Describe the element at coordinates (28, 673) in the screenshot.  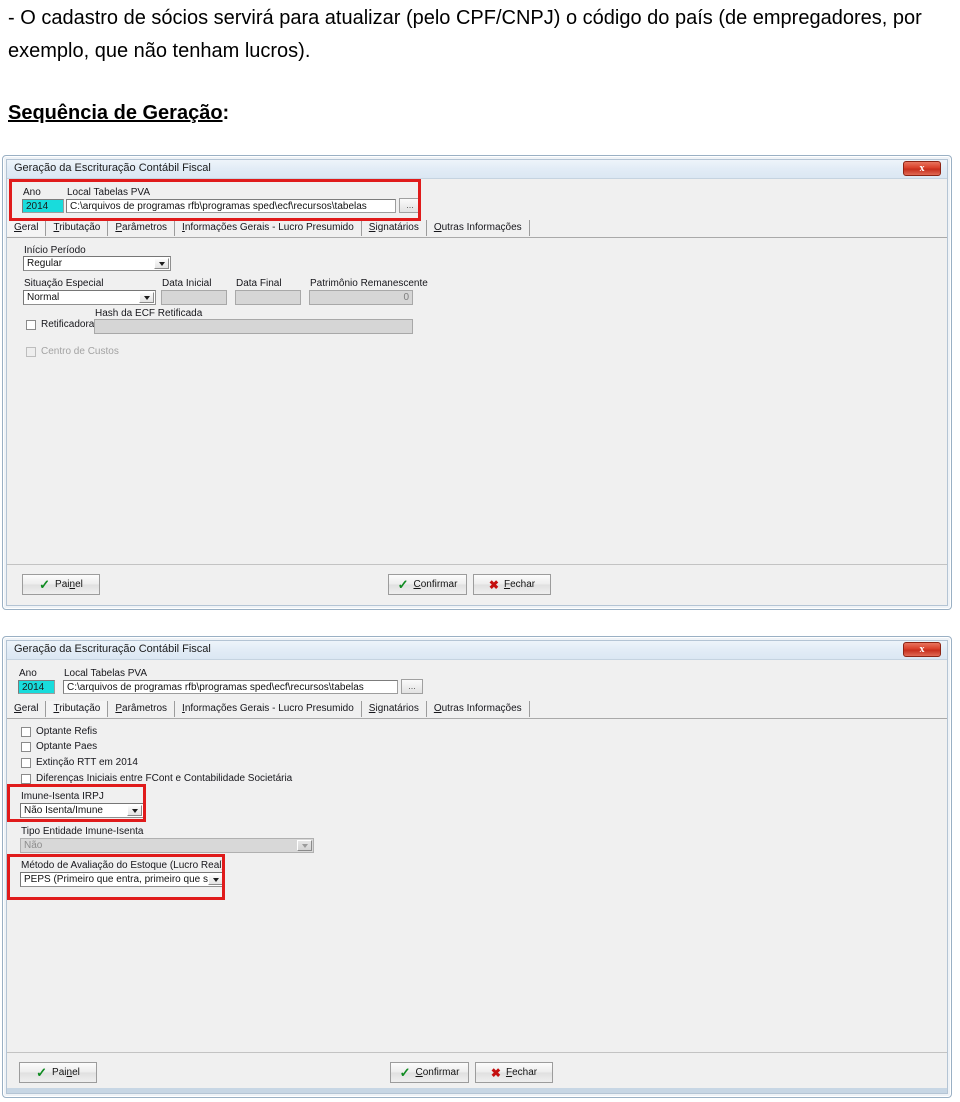
I see `dialog2-ano-label: Ano` at that location.